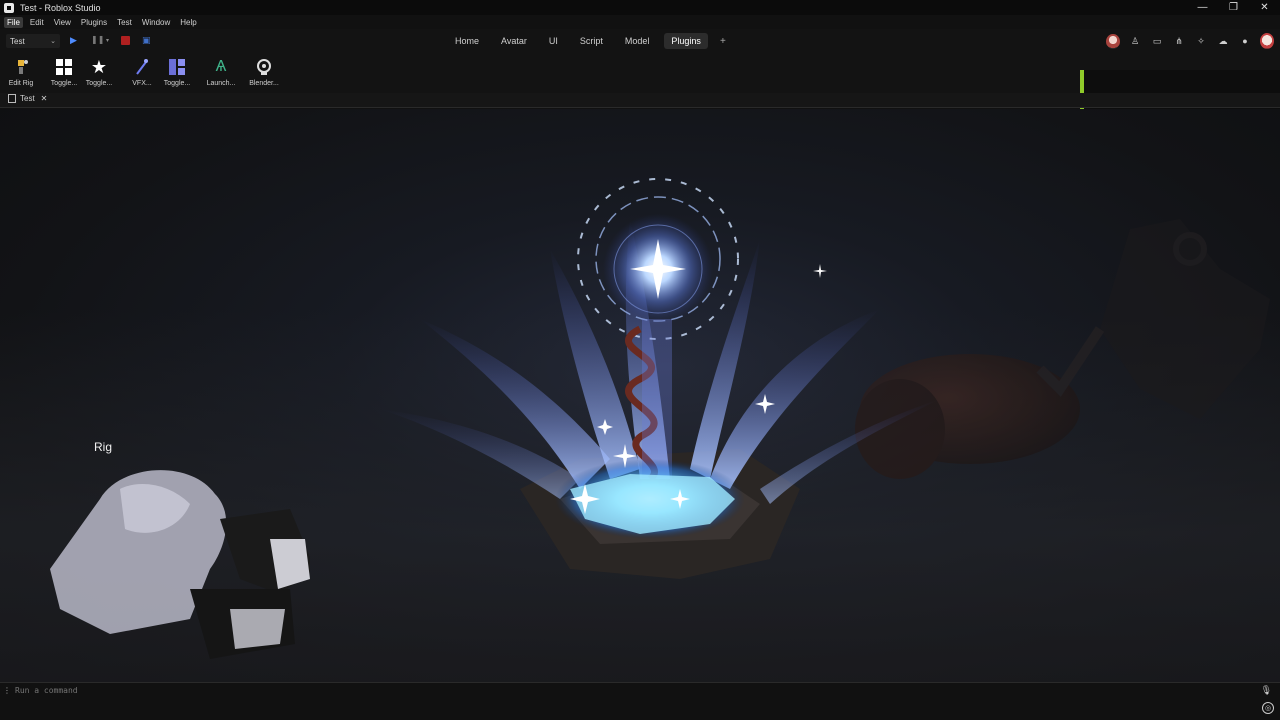  I want to click on tab-plugins: Plugins, so click(686, 41).